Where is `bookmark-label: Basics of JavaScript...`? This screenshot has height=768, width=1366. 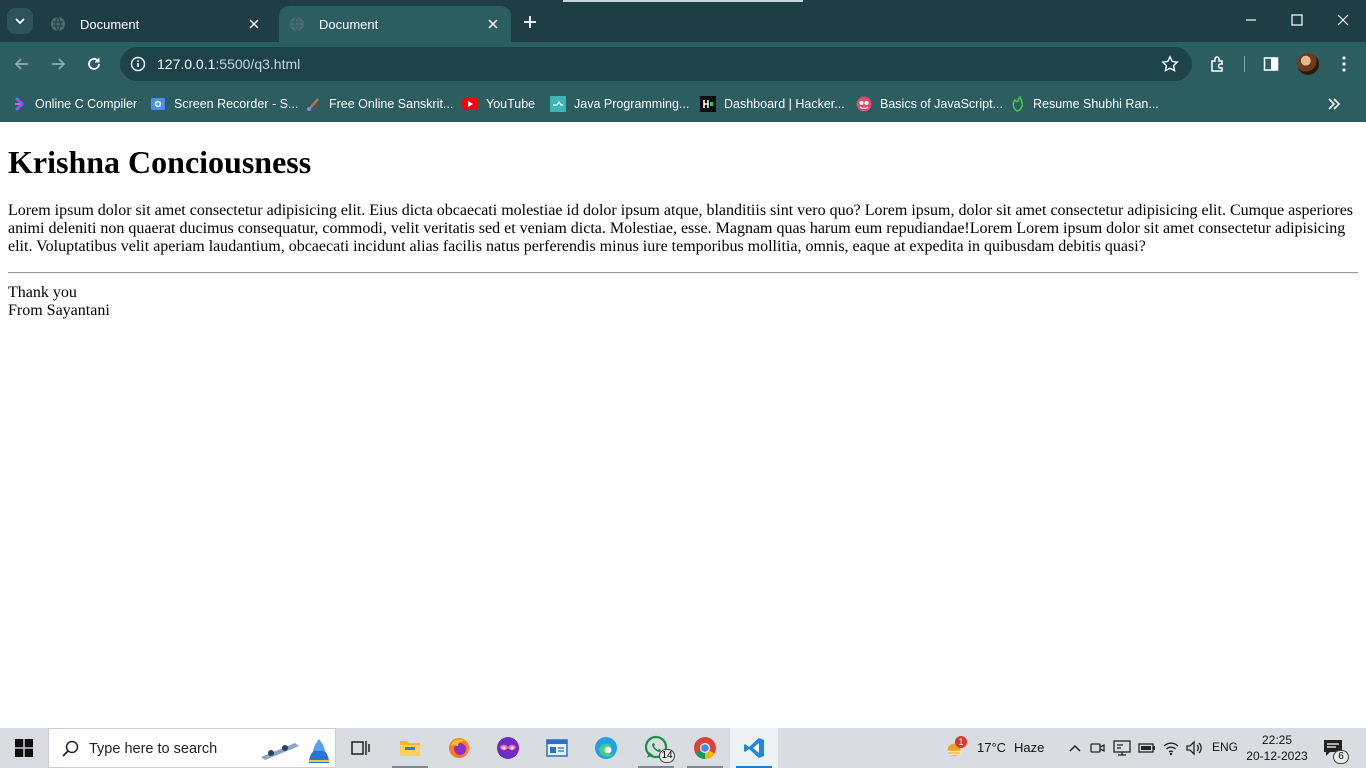
bookmark-label: Basics of JavaScript... is located at coordinates (941, 104).